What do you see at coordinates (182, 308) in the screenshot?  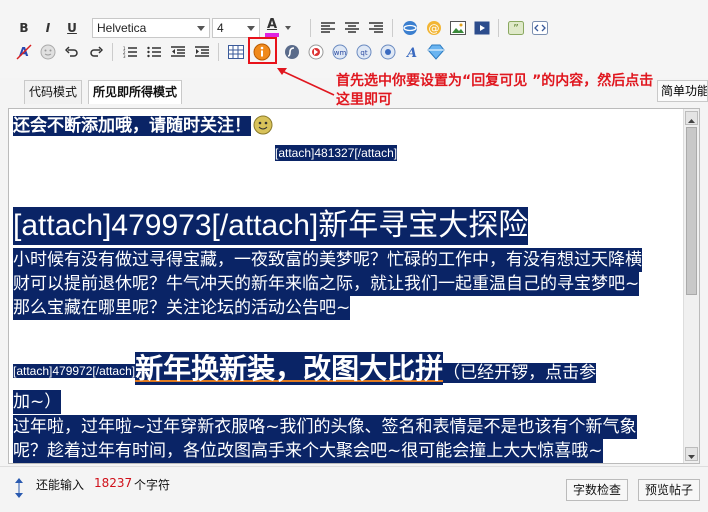 I see `paragraph-line: 那么宝藏在哪里呢？关注论坛的活动公告吧~` at bounding box center [182, 308].